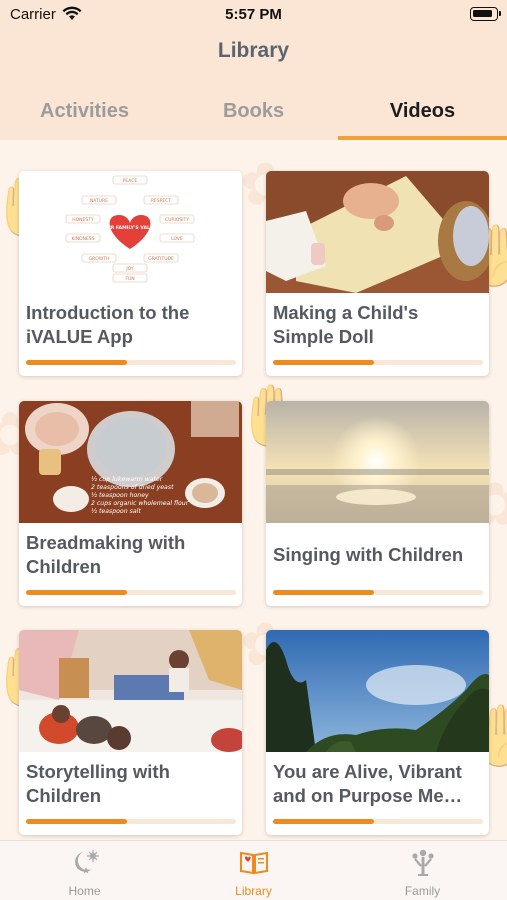 Image resolution: width=507 pixels, height=900 pixels. Describe the element at coordinates (106, 554) in the screenshot. I see `video-title: Breadmaking with Children` at that location.